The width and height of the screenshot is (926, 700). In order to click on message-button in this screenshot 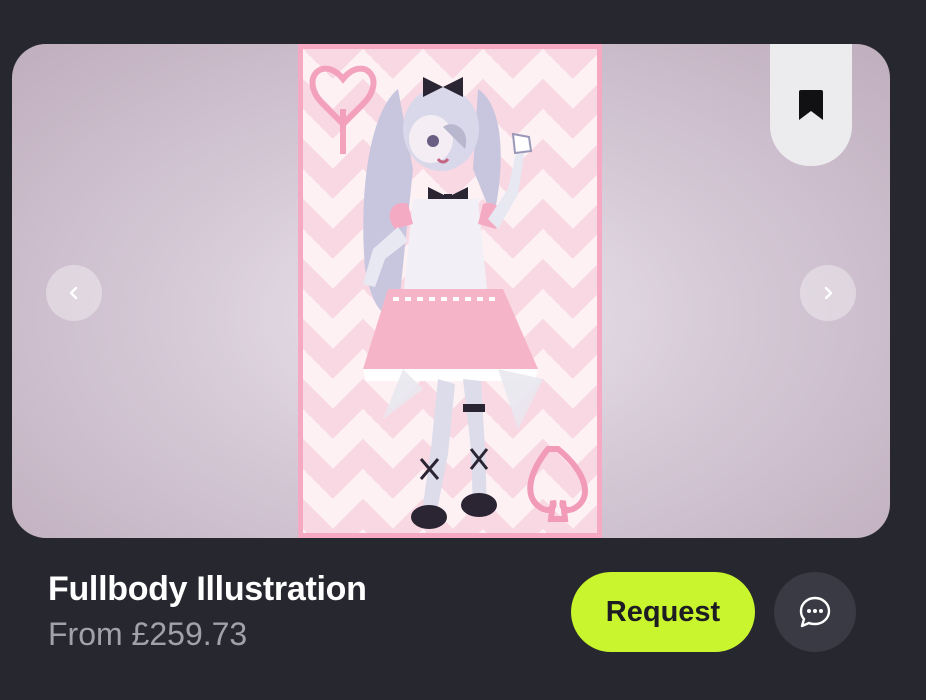, I will do `click(815, 612)`.